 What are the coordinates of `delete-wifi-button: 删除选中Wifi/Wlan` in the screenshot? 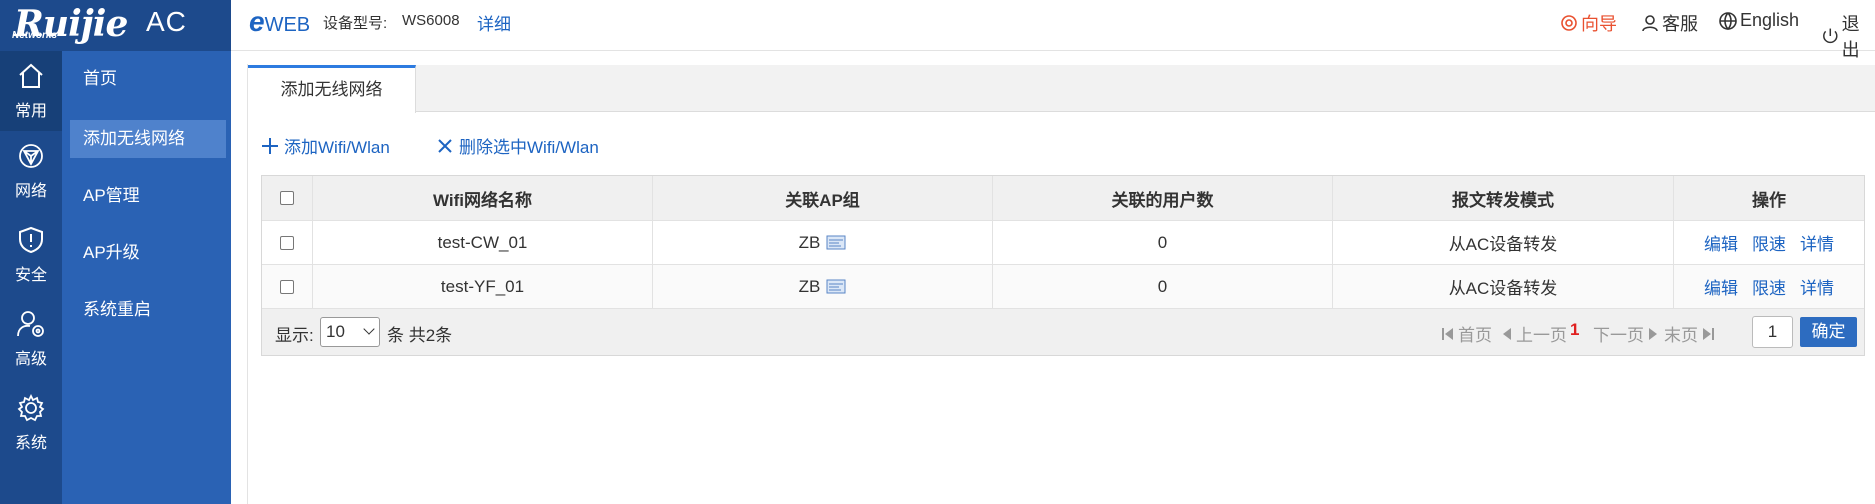 It's located at (517, 145).